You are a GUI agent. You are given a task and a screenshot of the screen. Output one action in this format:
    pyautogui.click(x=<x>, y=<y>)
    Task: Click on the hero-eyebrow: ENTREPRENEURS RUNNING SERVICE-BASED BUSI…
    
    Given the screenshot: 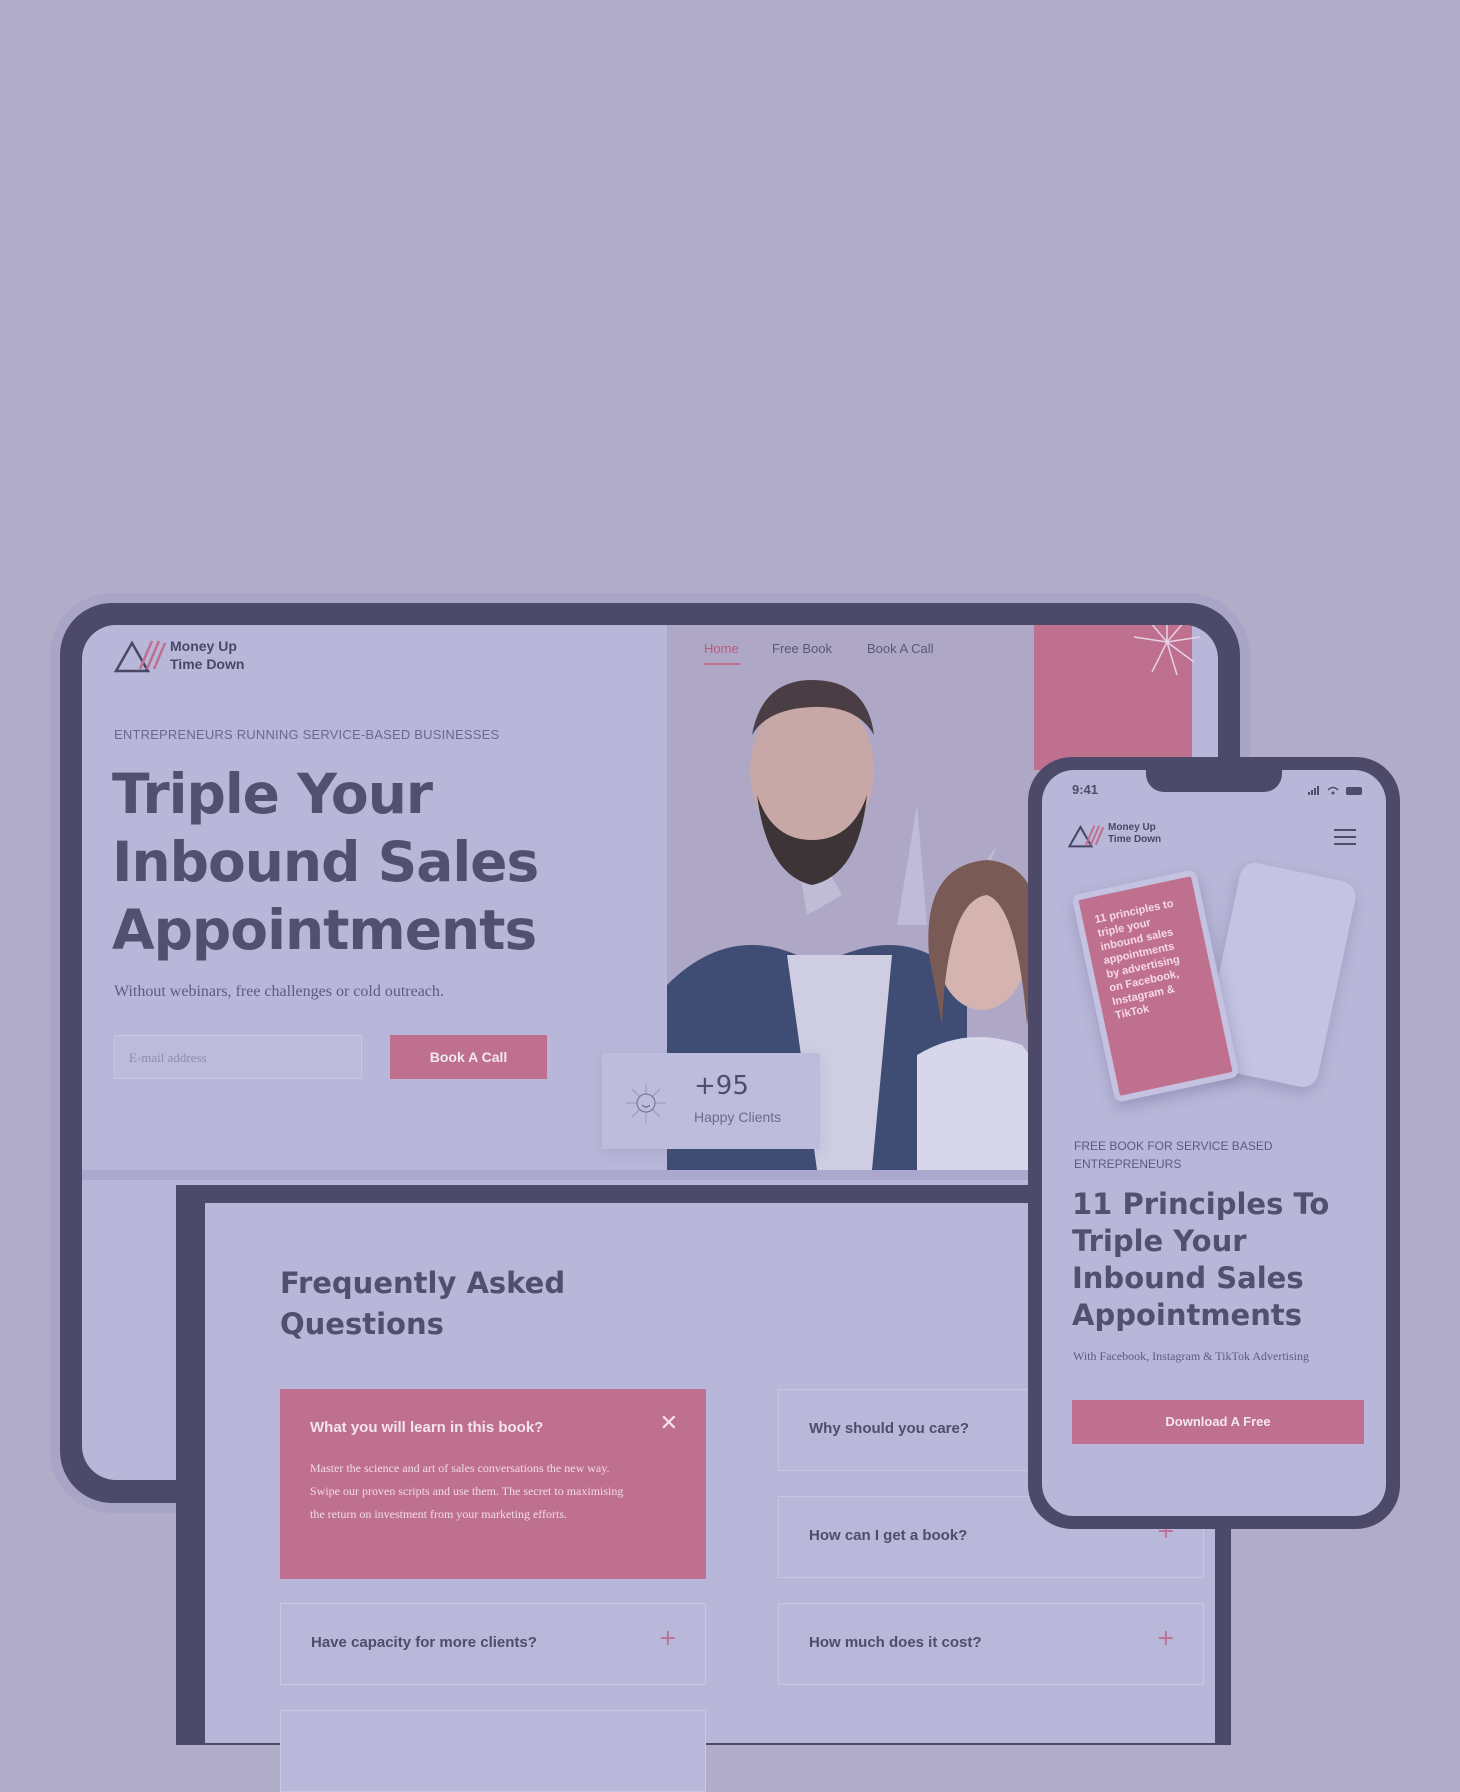 What is the action you would take?
    pyautogui.click(x=307, y=734)
    